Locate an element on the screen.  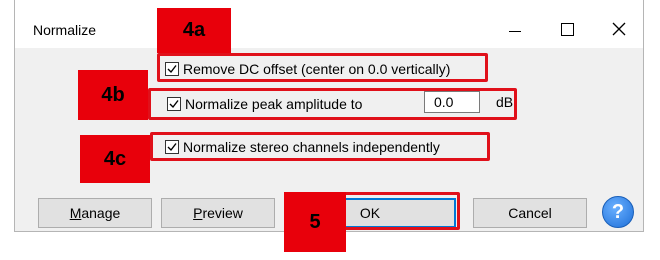
badge-step-4c: 4c is located at coordinates (115, 159).